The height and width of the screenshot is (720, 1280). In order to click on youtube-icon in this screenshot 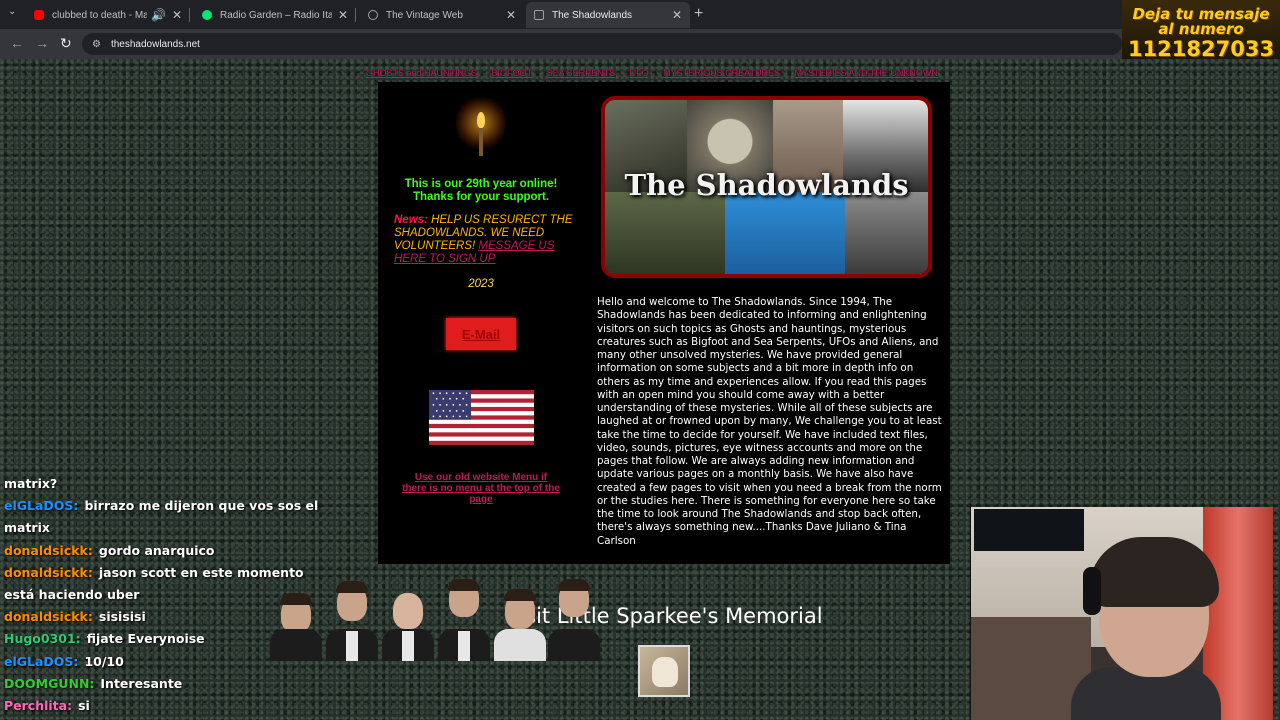, I will do `click(39, 15)`.